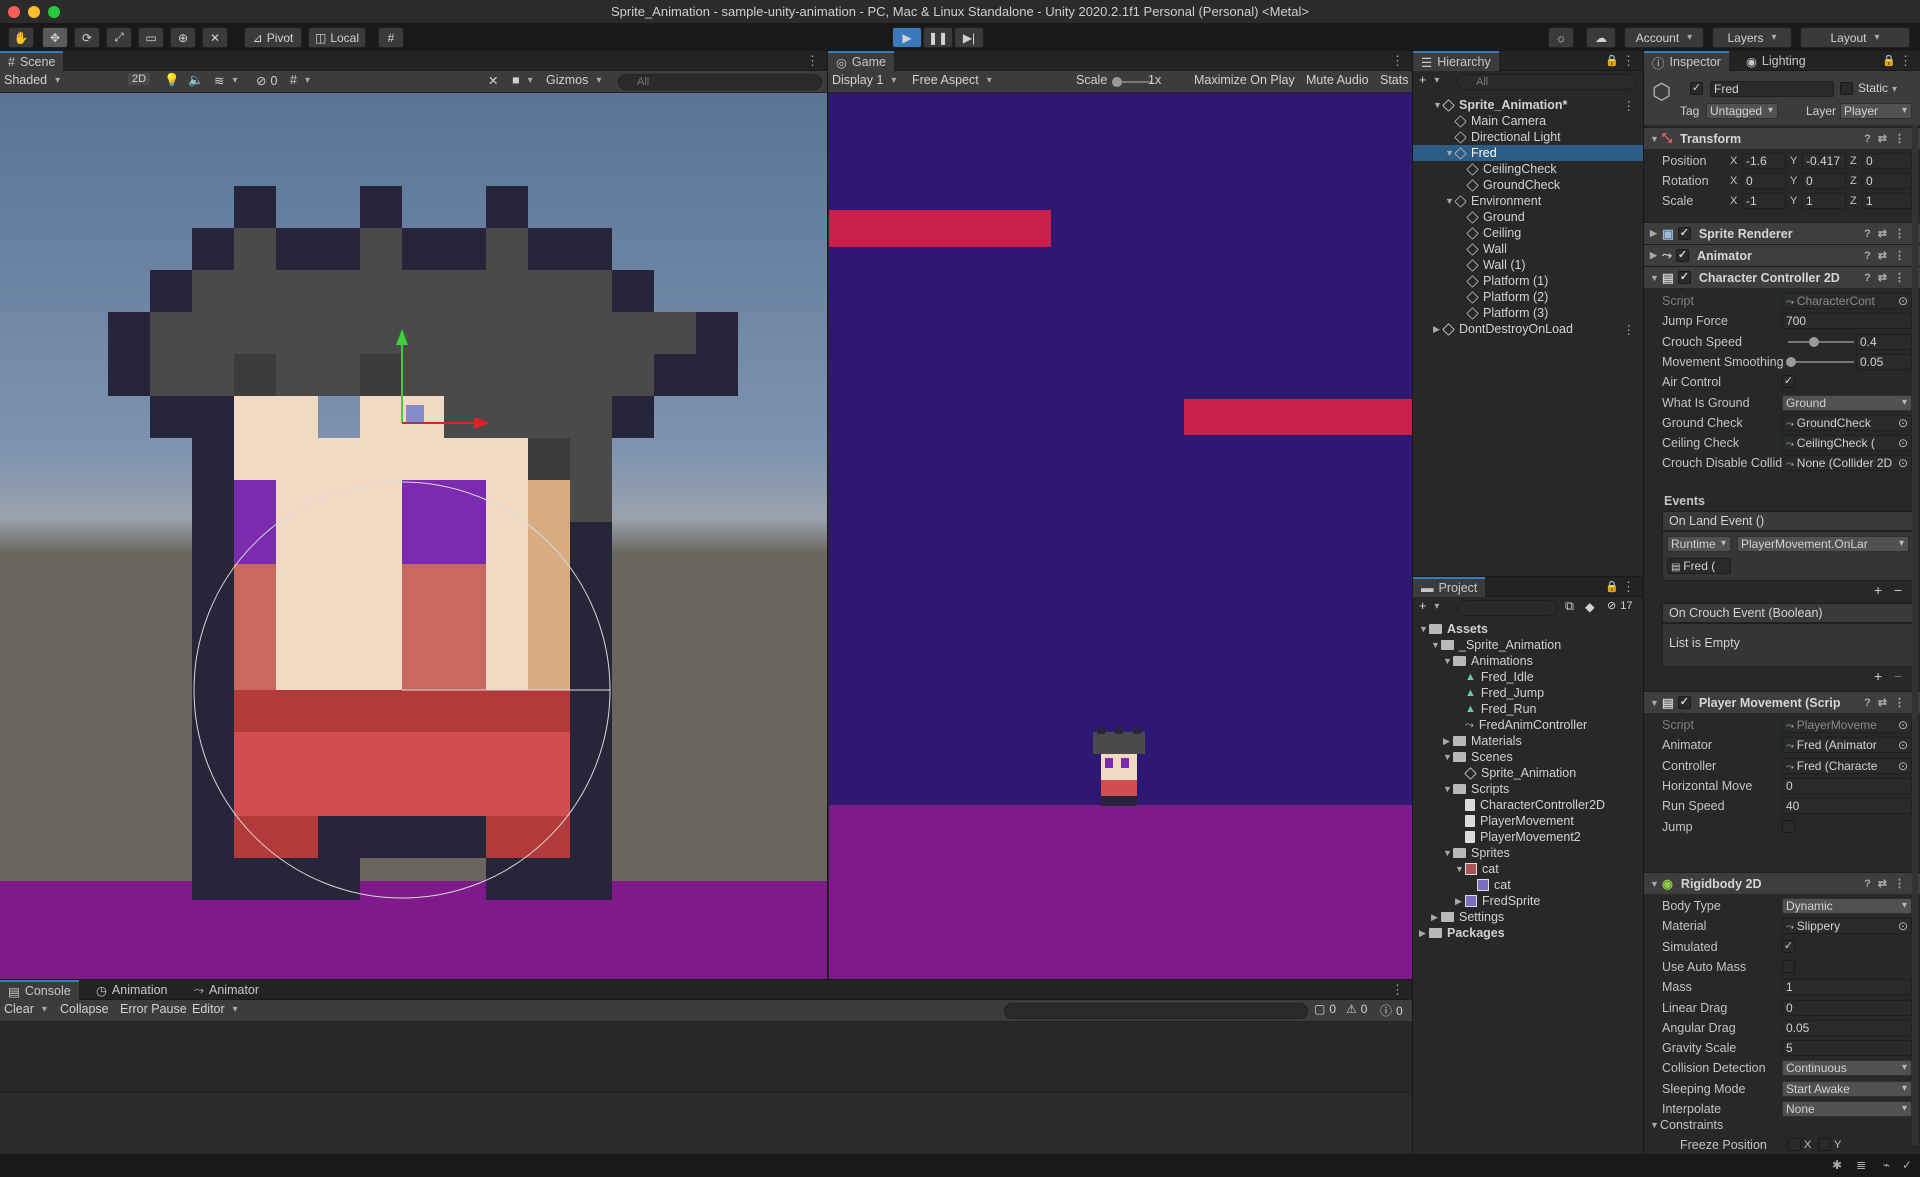 The width and height of the screenshot is (1920, 1177). I want to click on grid-dropdown: #, so click(300, 80).